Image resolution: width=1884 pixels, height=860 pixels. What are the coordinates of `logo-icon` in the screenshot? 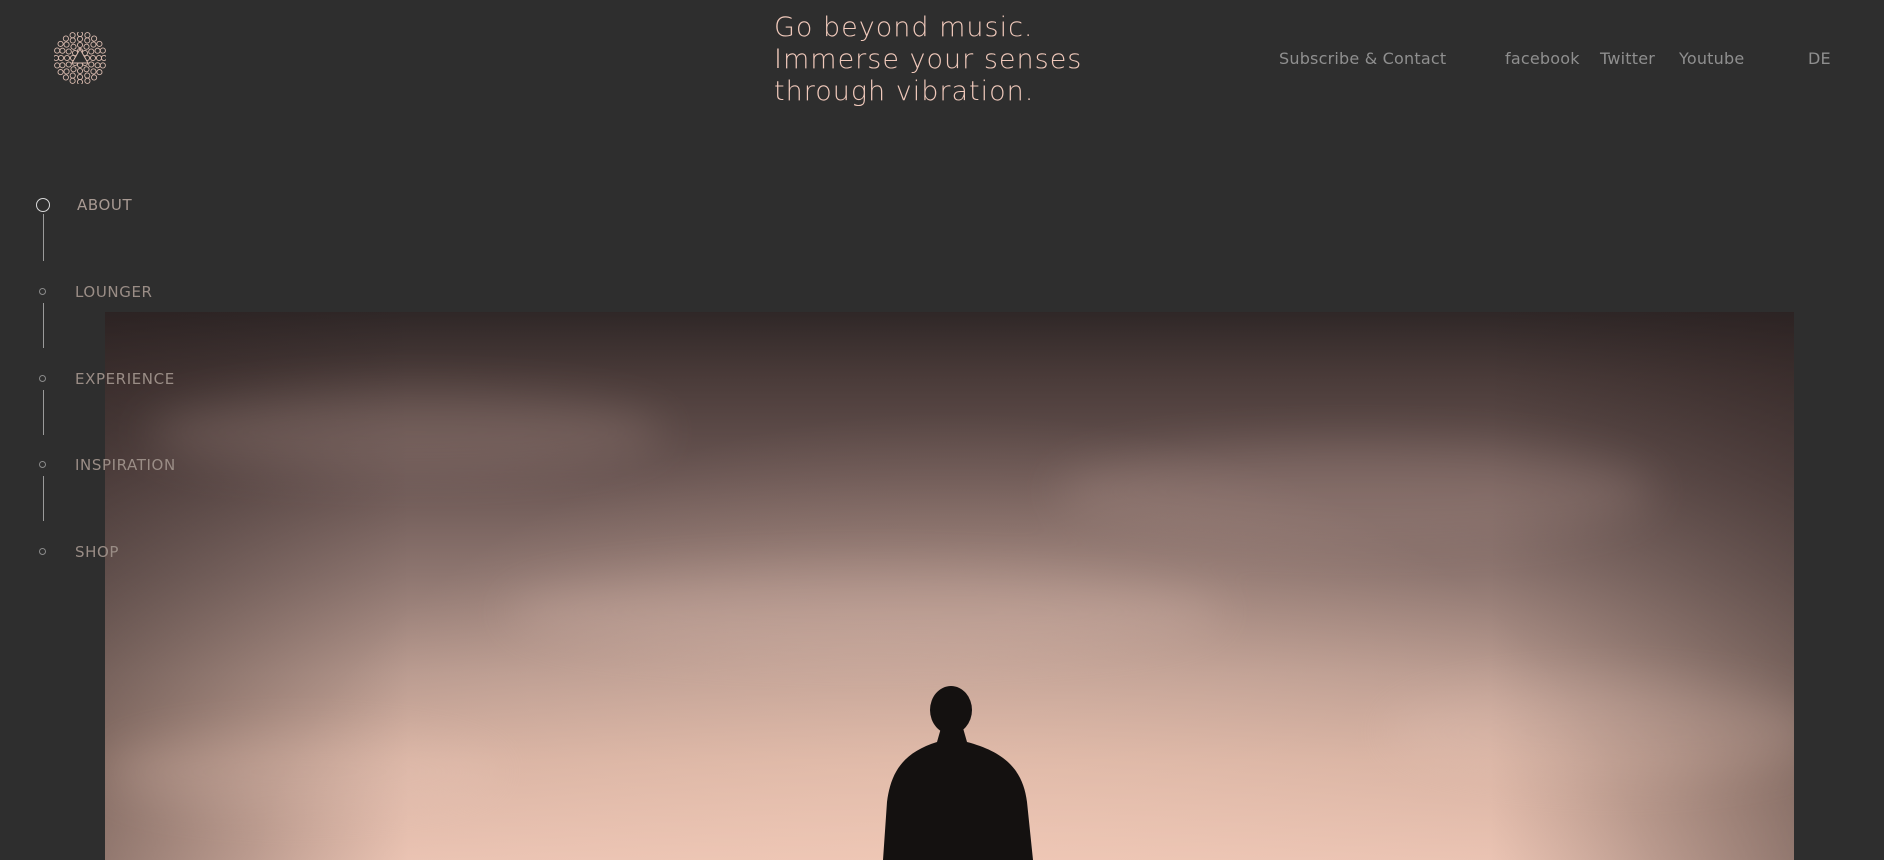 It's located at (80, 58).